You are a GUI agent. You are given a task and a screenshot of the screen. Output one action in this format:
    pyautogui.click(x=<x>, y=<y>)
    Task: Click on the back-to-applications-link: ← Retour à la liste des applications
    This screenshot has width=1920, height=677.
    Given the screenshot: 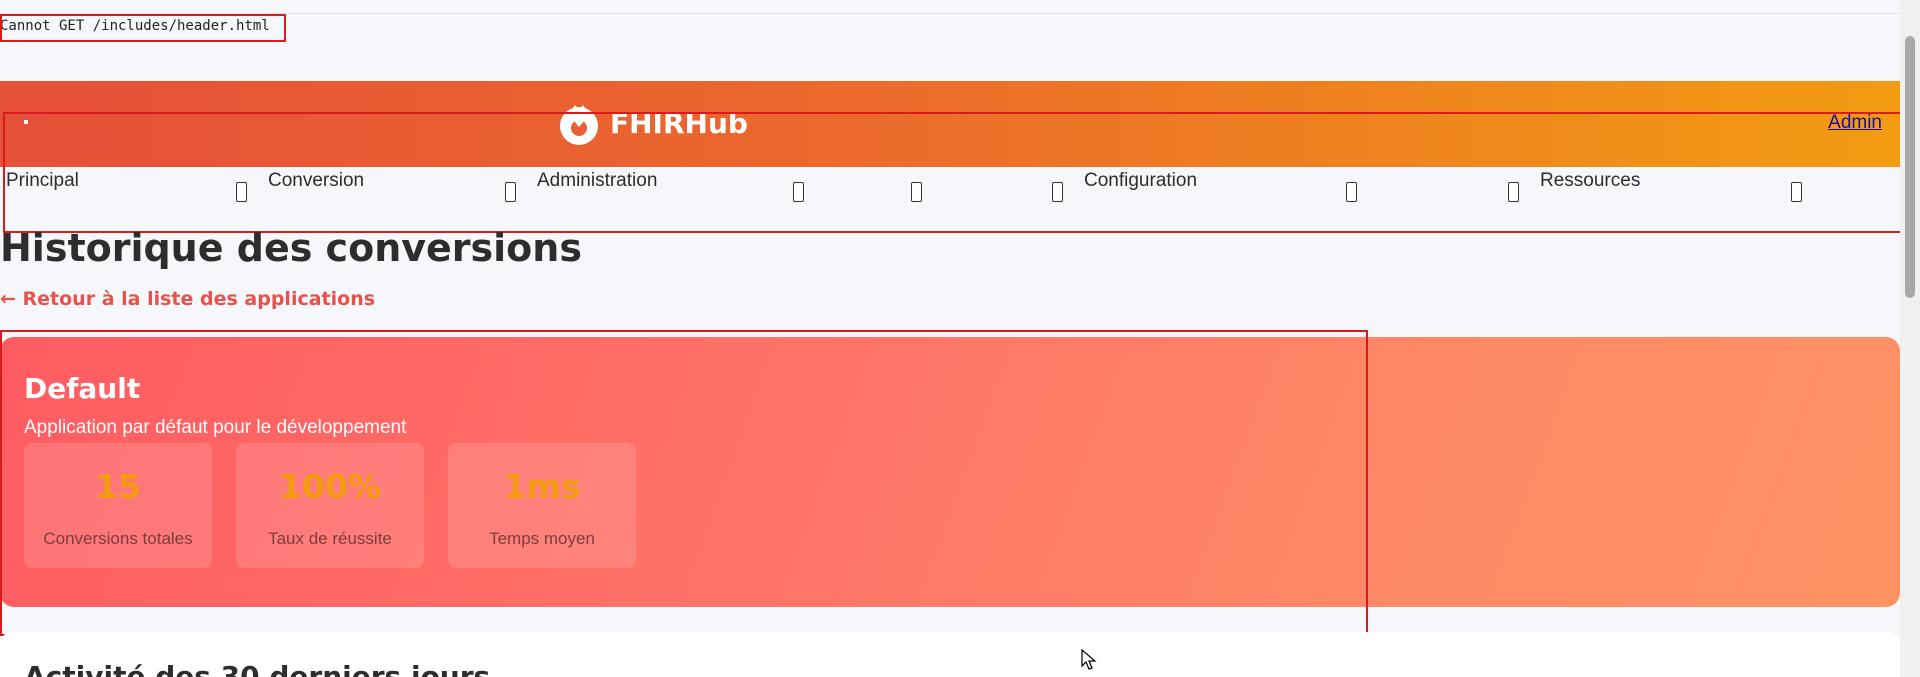 What is the action you would take?
    pyautogui.click(x=187, y=299)
    